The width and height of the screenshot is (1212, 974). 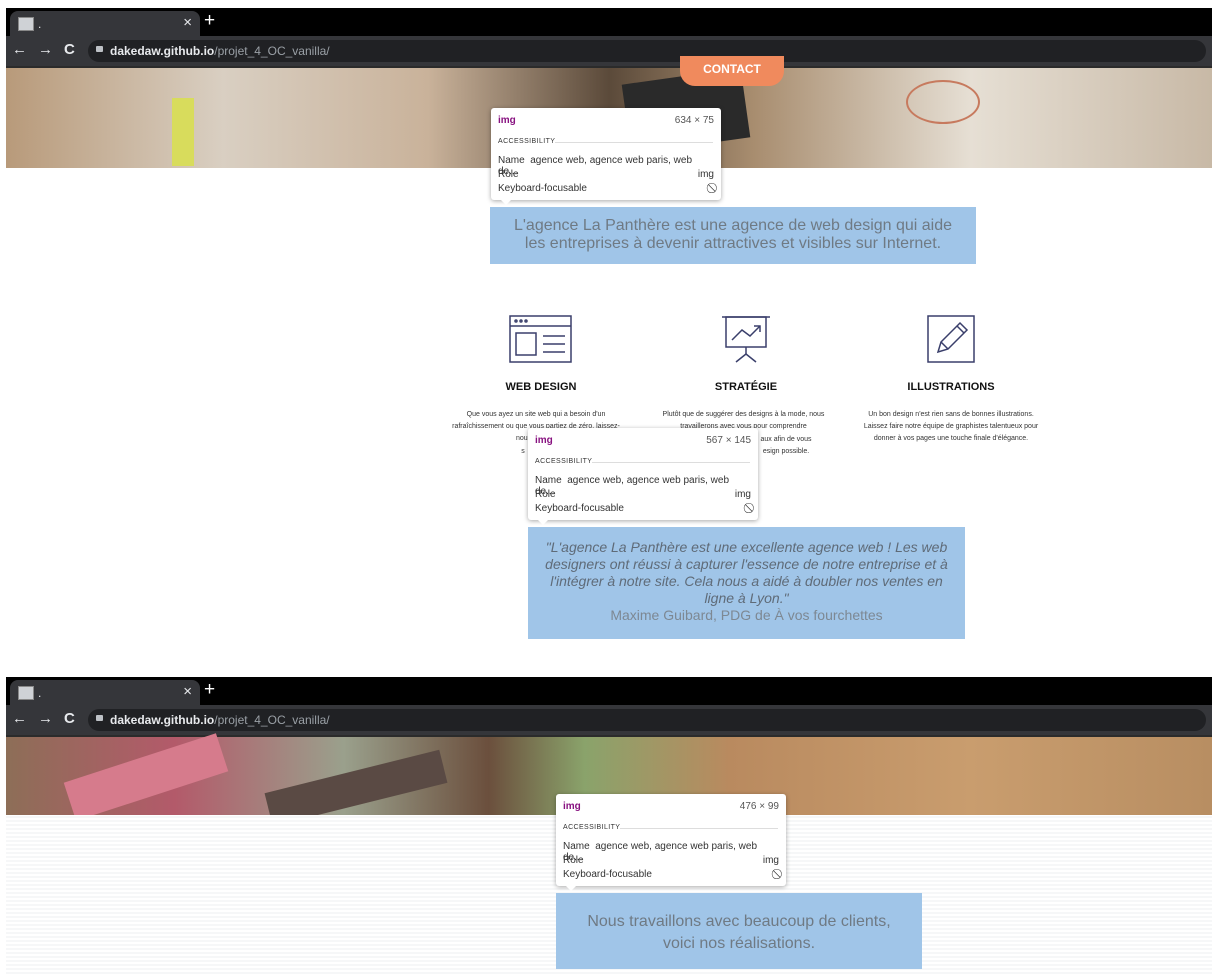 What do you see at coordinates (728, 440) in the screenshot?
I see `tooltip-dimensions: 567 × 145` at bounding box center [728, 440].